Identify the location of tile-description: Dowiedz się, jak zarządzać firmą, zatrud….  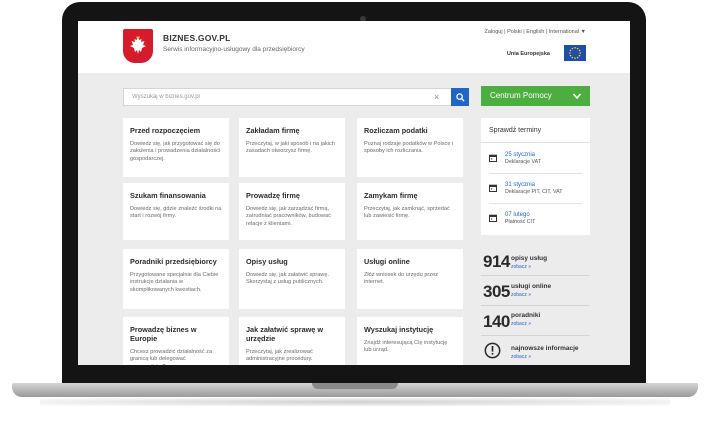
(288, 216).